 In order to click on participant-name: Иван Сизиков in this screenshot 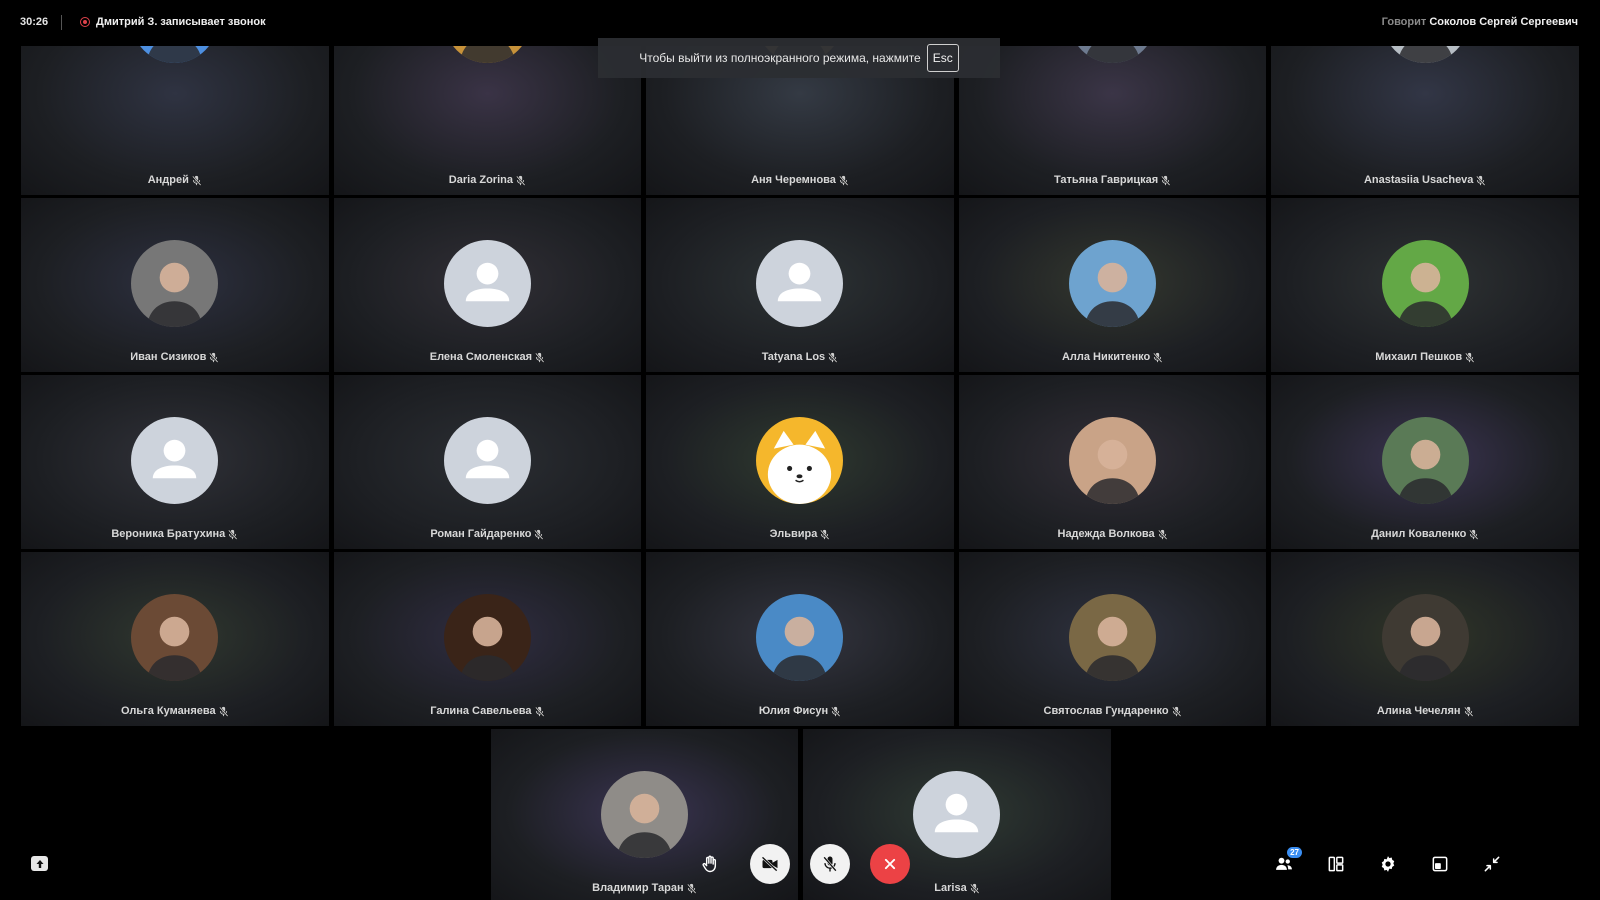, I will do `click(168, 357)`.